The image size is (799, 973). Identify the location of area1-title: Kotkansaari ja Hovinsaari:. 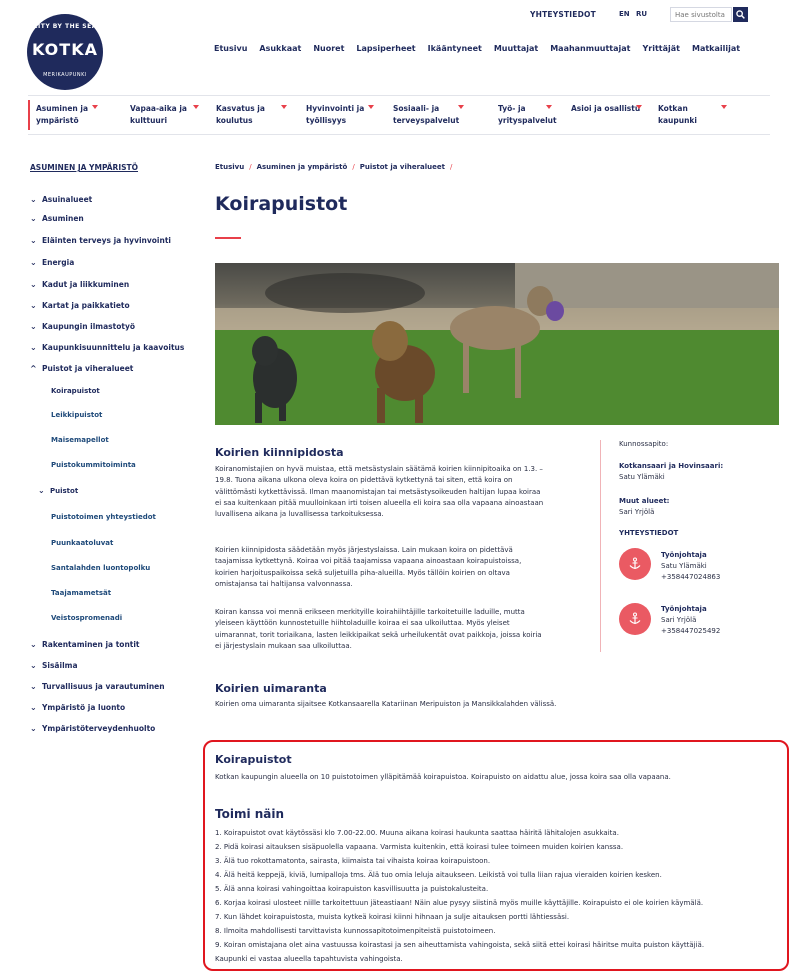
(671, 466).